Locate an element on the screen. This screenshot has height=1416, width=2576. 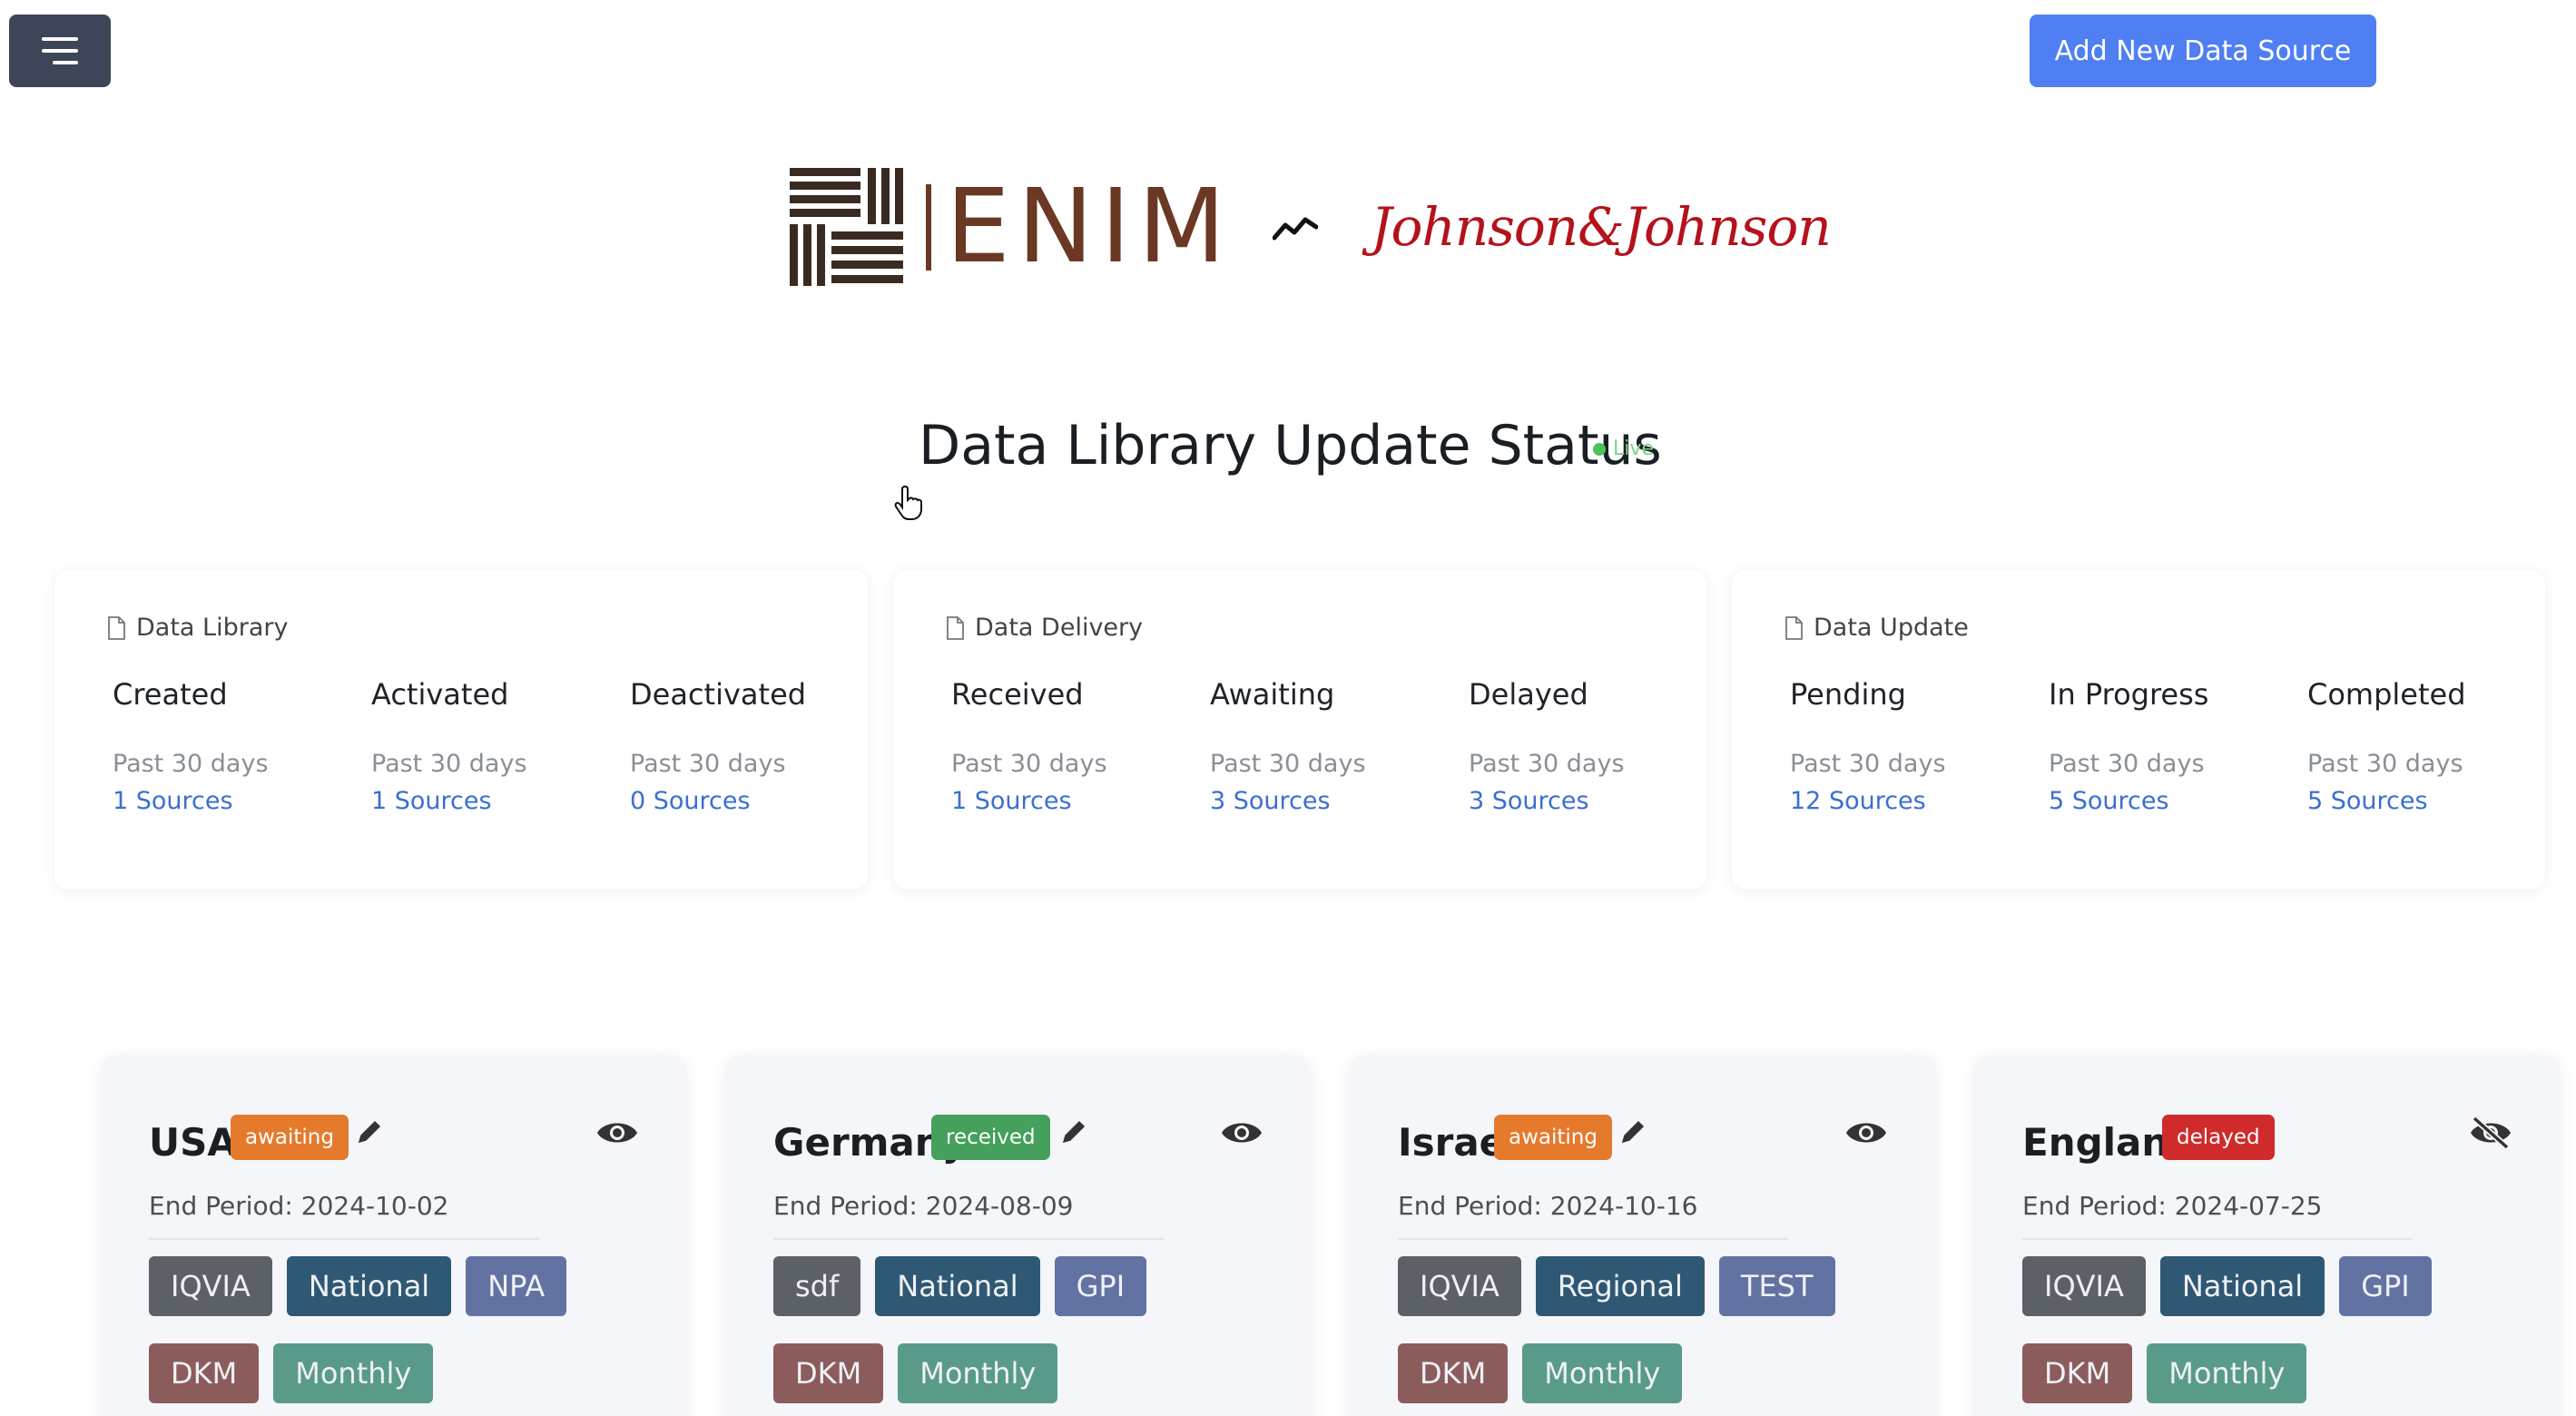
stat-title: Received is located at coordinates (1018, 694).